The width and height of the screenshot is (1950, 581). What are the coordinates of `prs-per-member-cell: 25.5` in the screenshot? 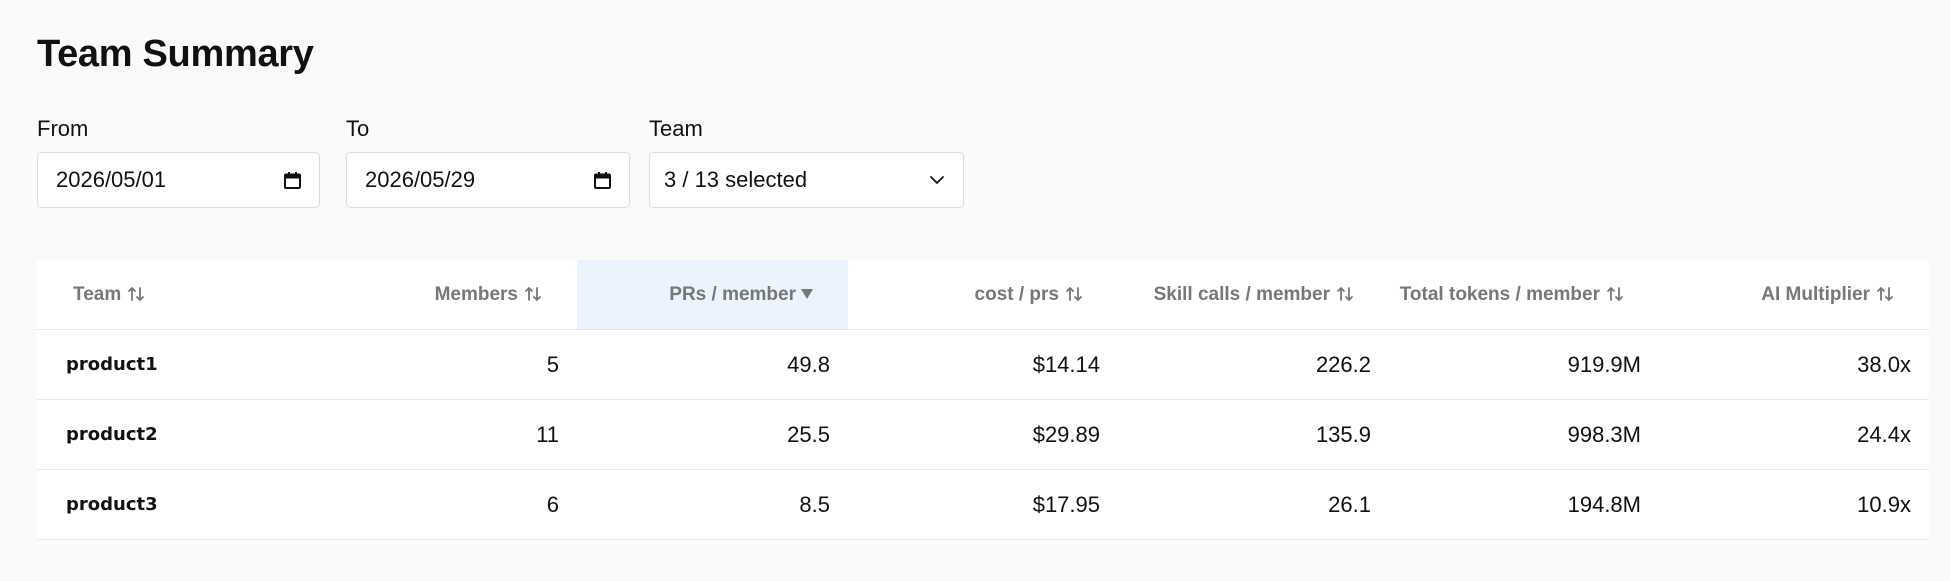 It's located at (712, 434).